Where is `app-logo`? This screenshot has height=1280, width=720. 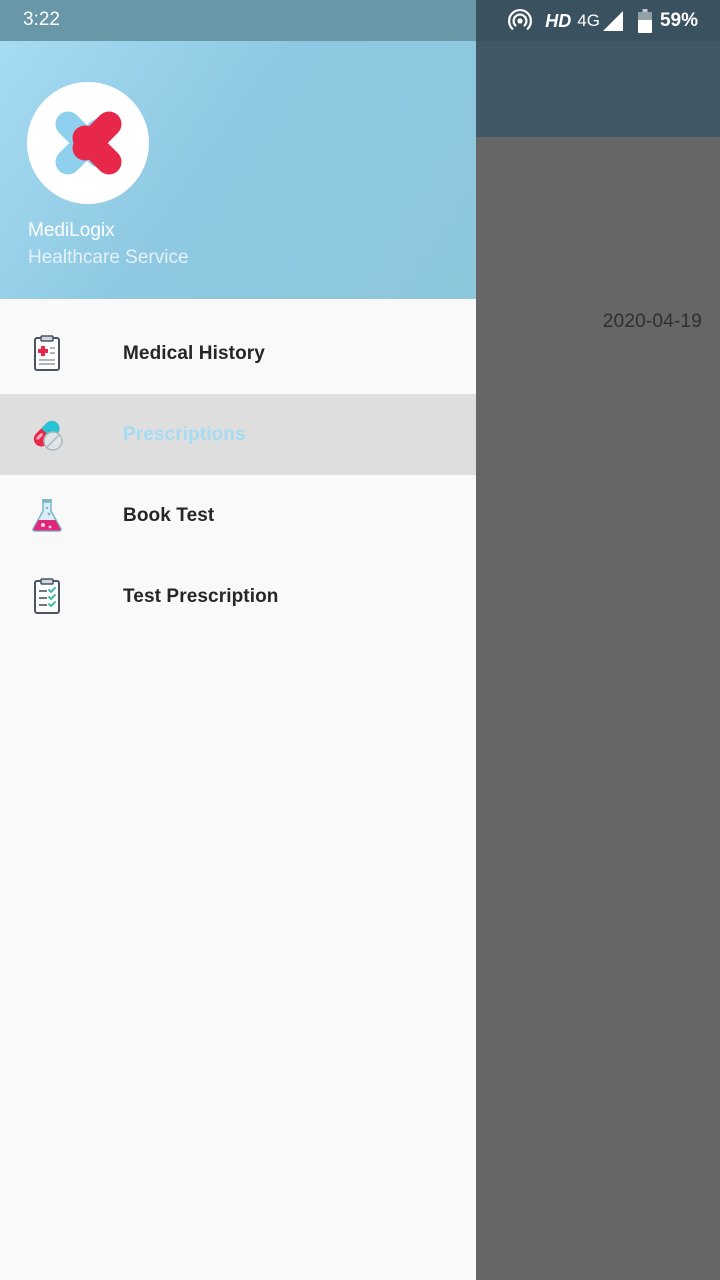
app-logo is located at coordinates (88, 143).